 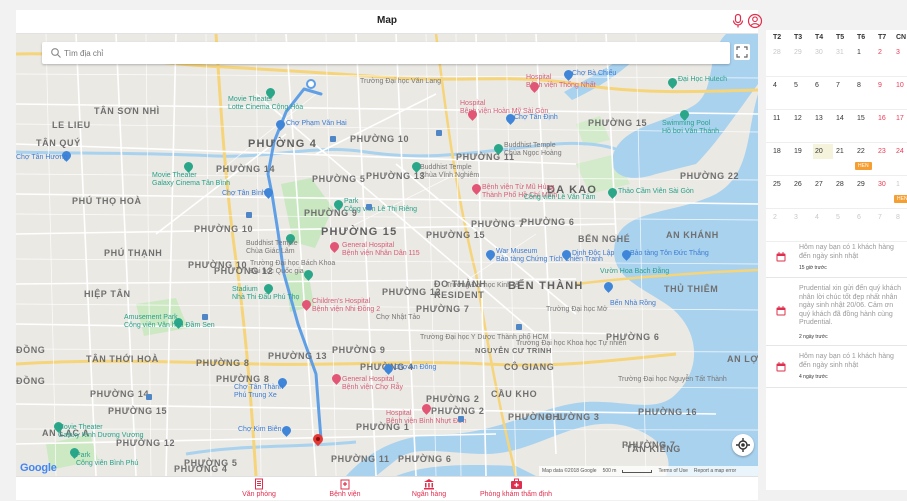 What do you see at coordinates (715, 471) in the screenshot?
I see `report-link: Report a map error` at bounding box center [715, 471].